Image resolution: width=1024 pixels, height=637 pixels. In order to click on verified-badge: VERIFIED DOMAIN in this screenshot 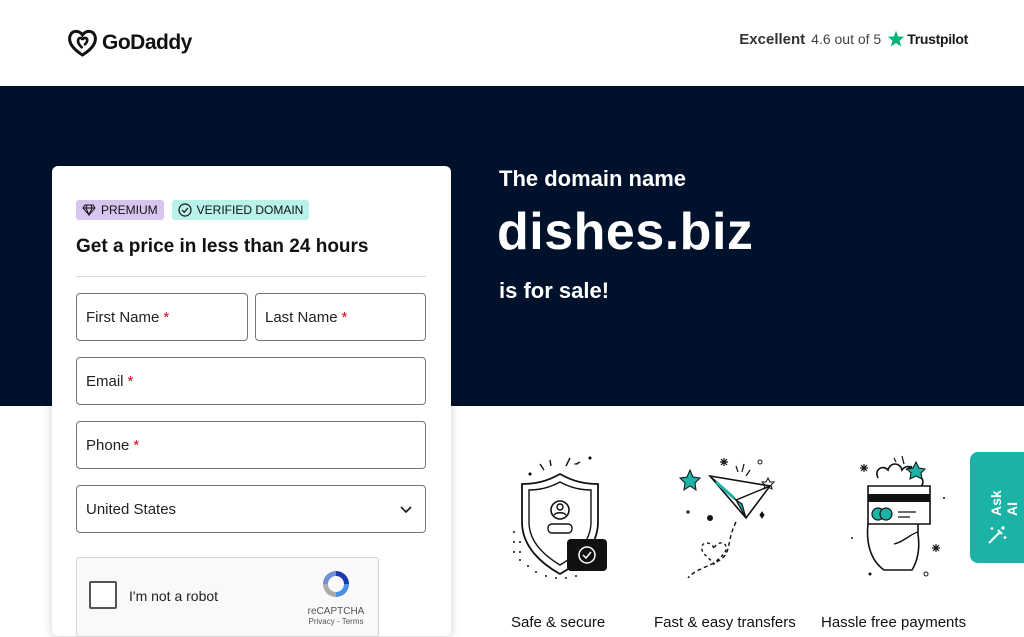, I will do `click(240, 210)`.